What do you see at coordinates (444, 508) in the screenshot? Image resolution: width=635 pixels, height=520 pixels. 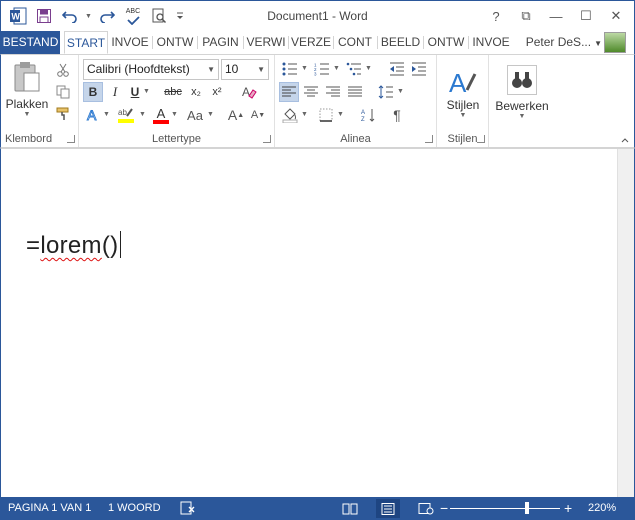 I see `zoom-out-button: −` at bounding box center [444, 508].